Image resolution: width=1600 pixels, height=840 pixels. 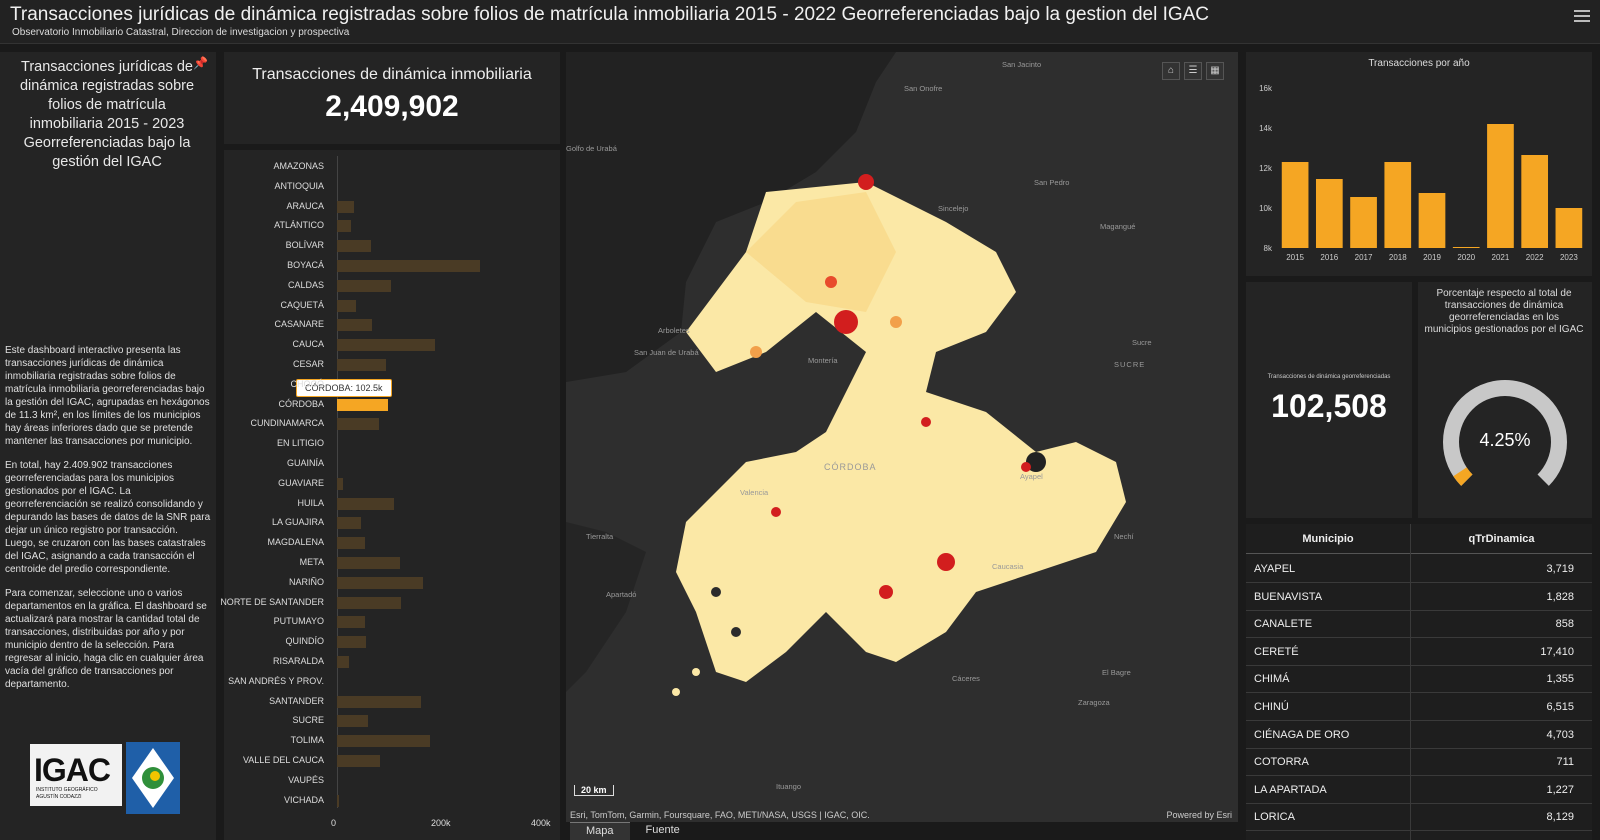 I want to click on bar-label: SANTANDER, so click(x=296, y=701).